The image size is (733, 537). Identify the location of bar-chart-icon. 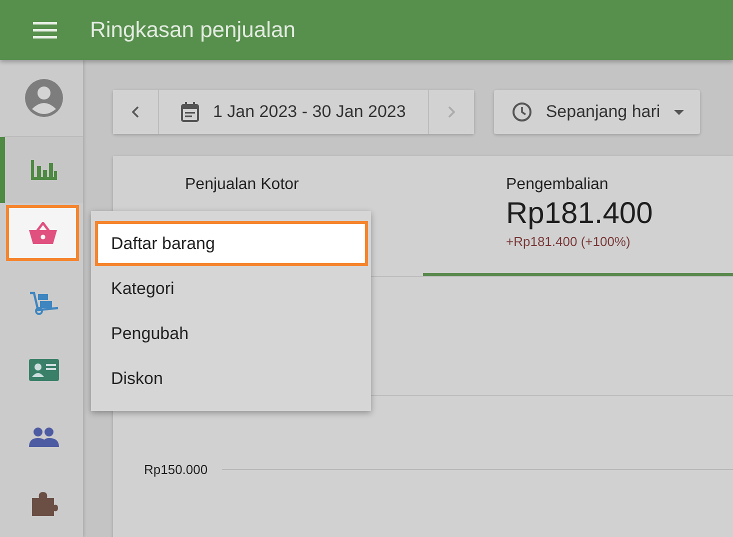
(44, 170).